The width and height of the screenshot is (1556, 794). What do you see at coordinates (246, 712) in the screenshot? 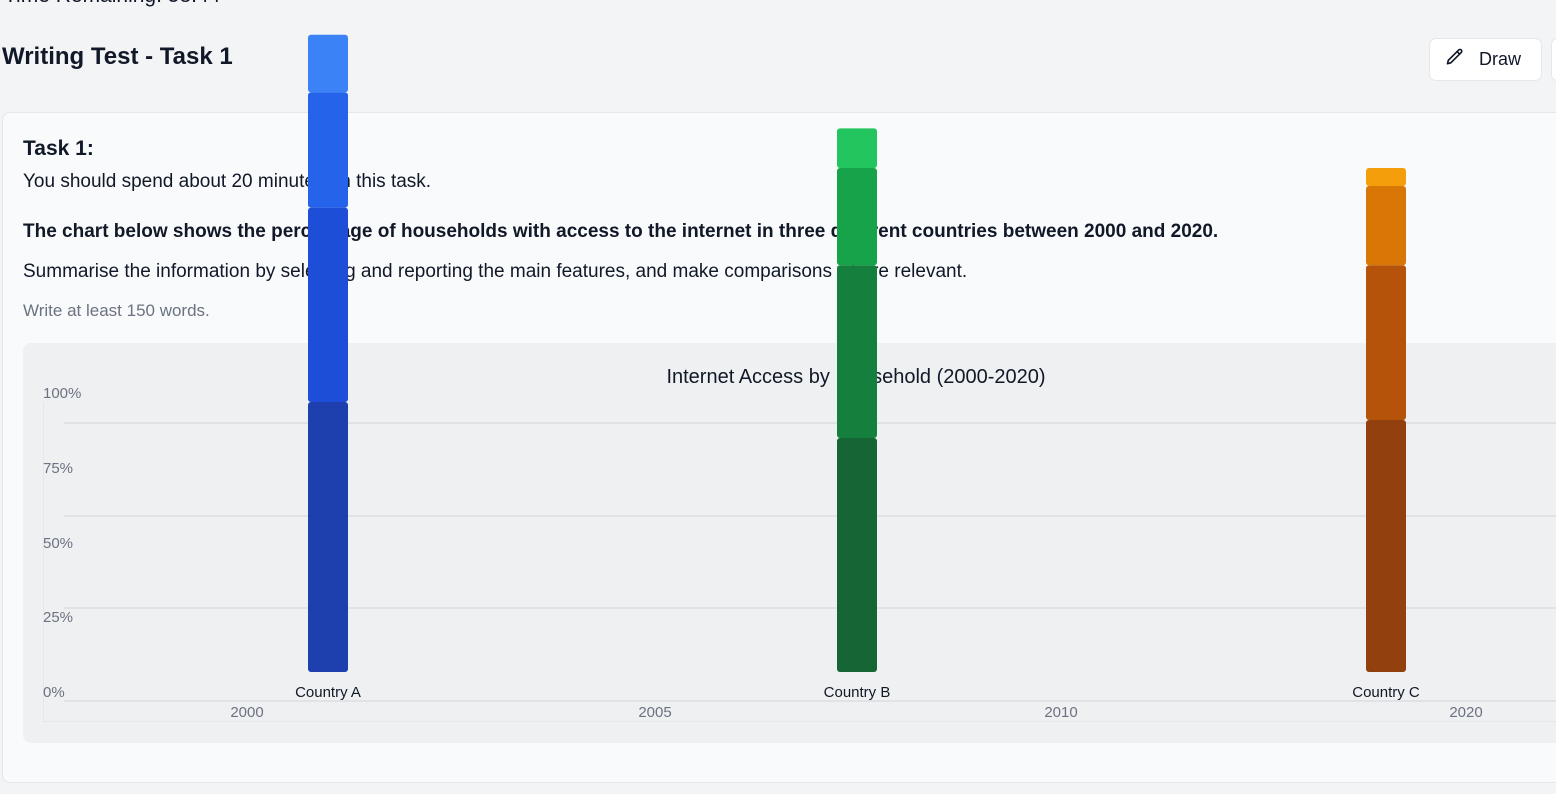
I see `x-tick-label: 2000` at bounding box center [246, 712].